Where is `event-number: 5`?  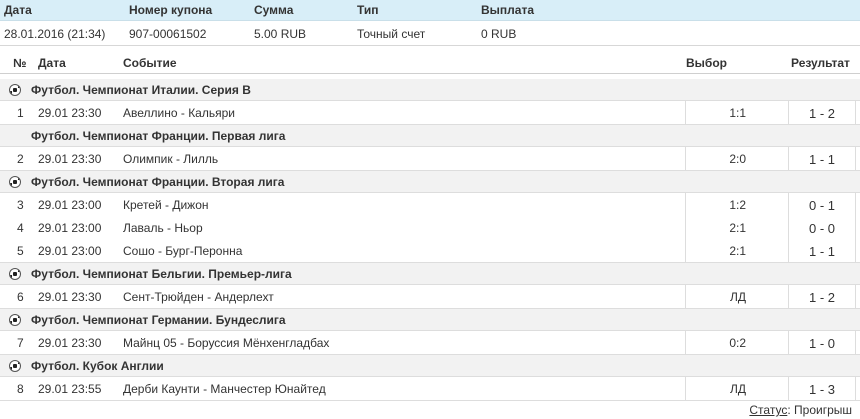 event-number: 5 is located at coordinates (20, 251).